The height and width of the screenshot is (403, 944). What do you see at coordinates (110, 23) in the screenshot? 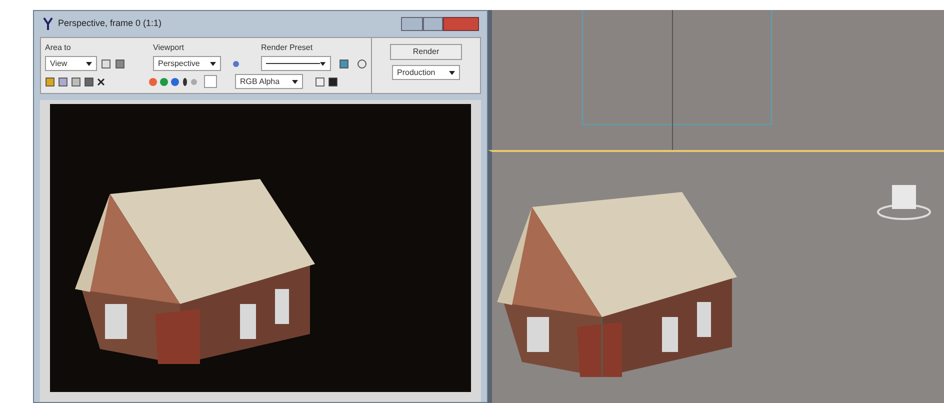
I see `window-title: Perspective, frame 0 (1:1)` at bounding box center [110, 23].